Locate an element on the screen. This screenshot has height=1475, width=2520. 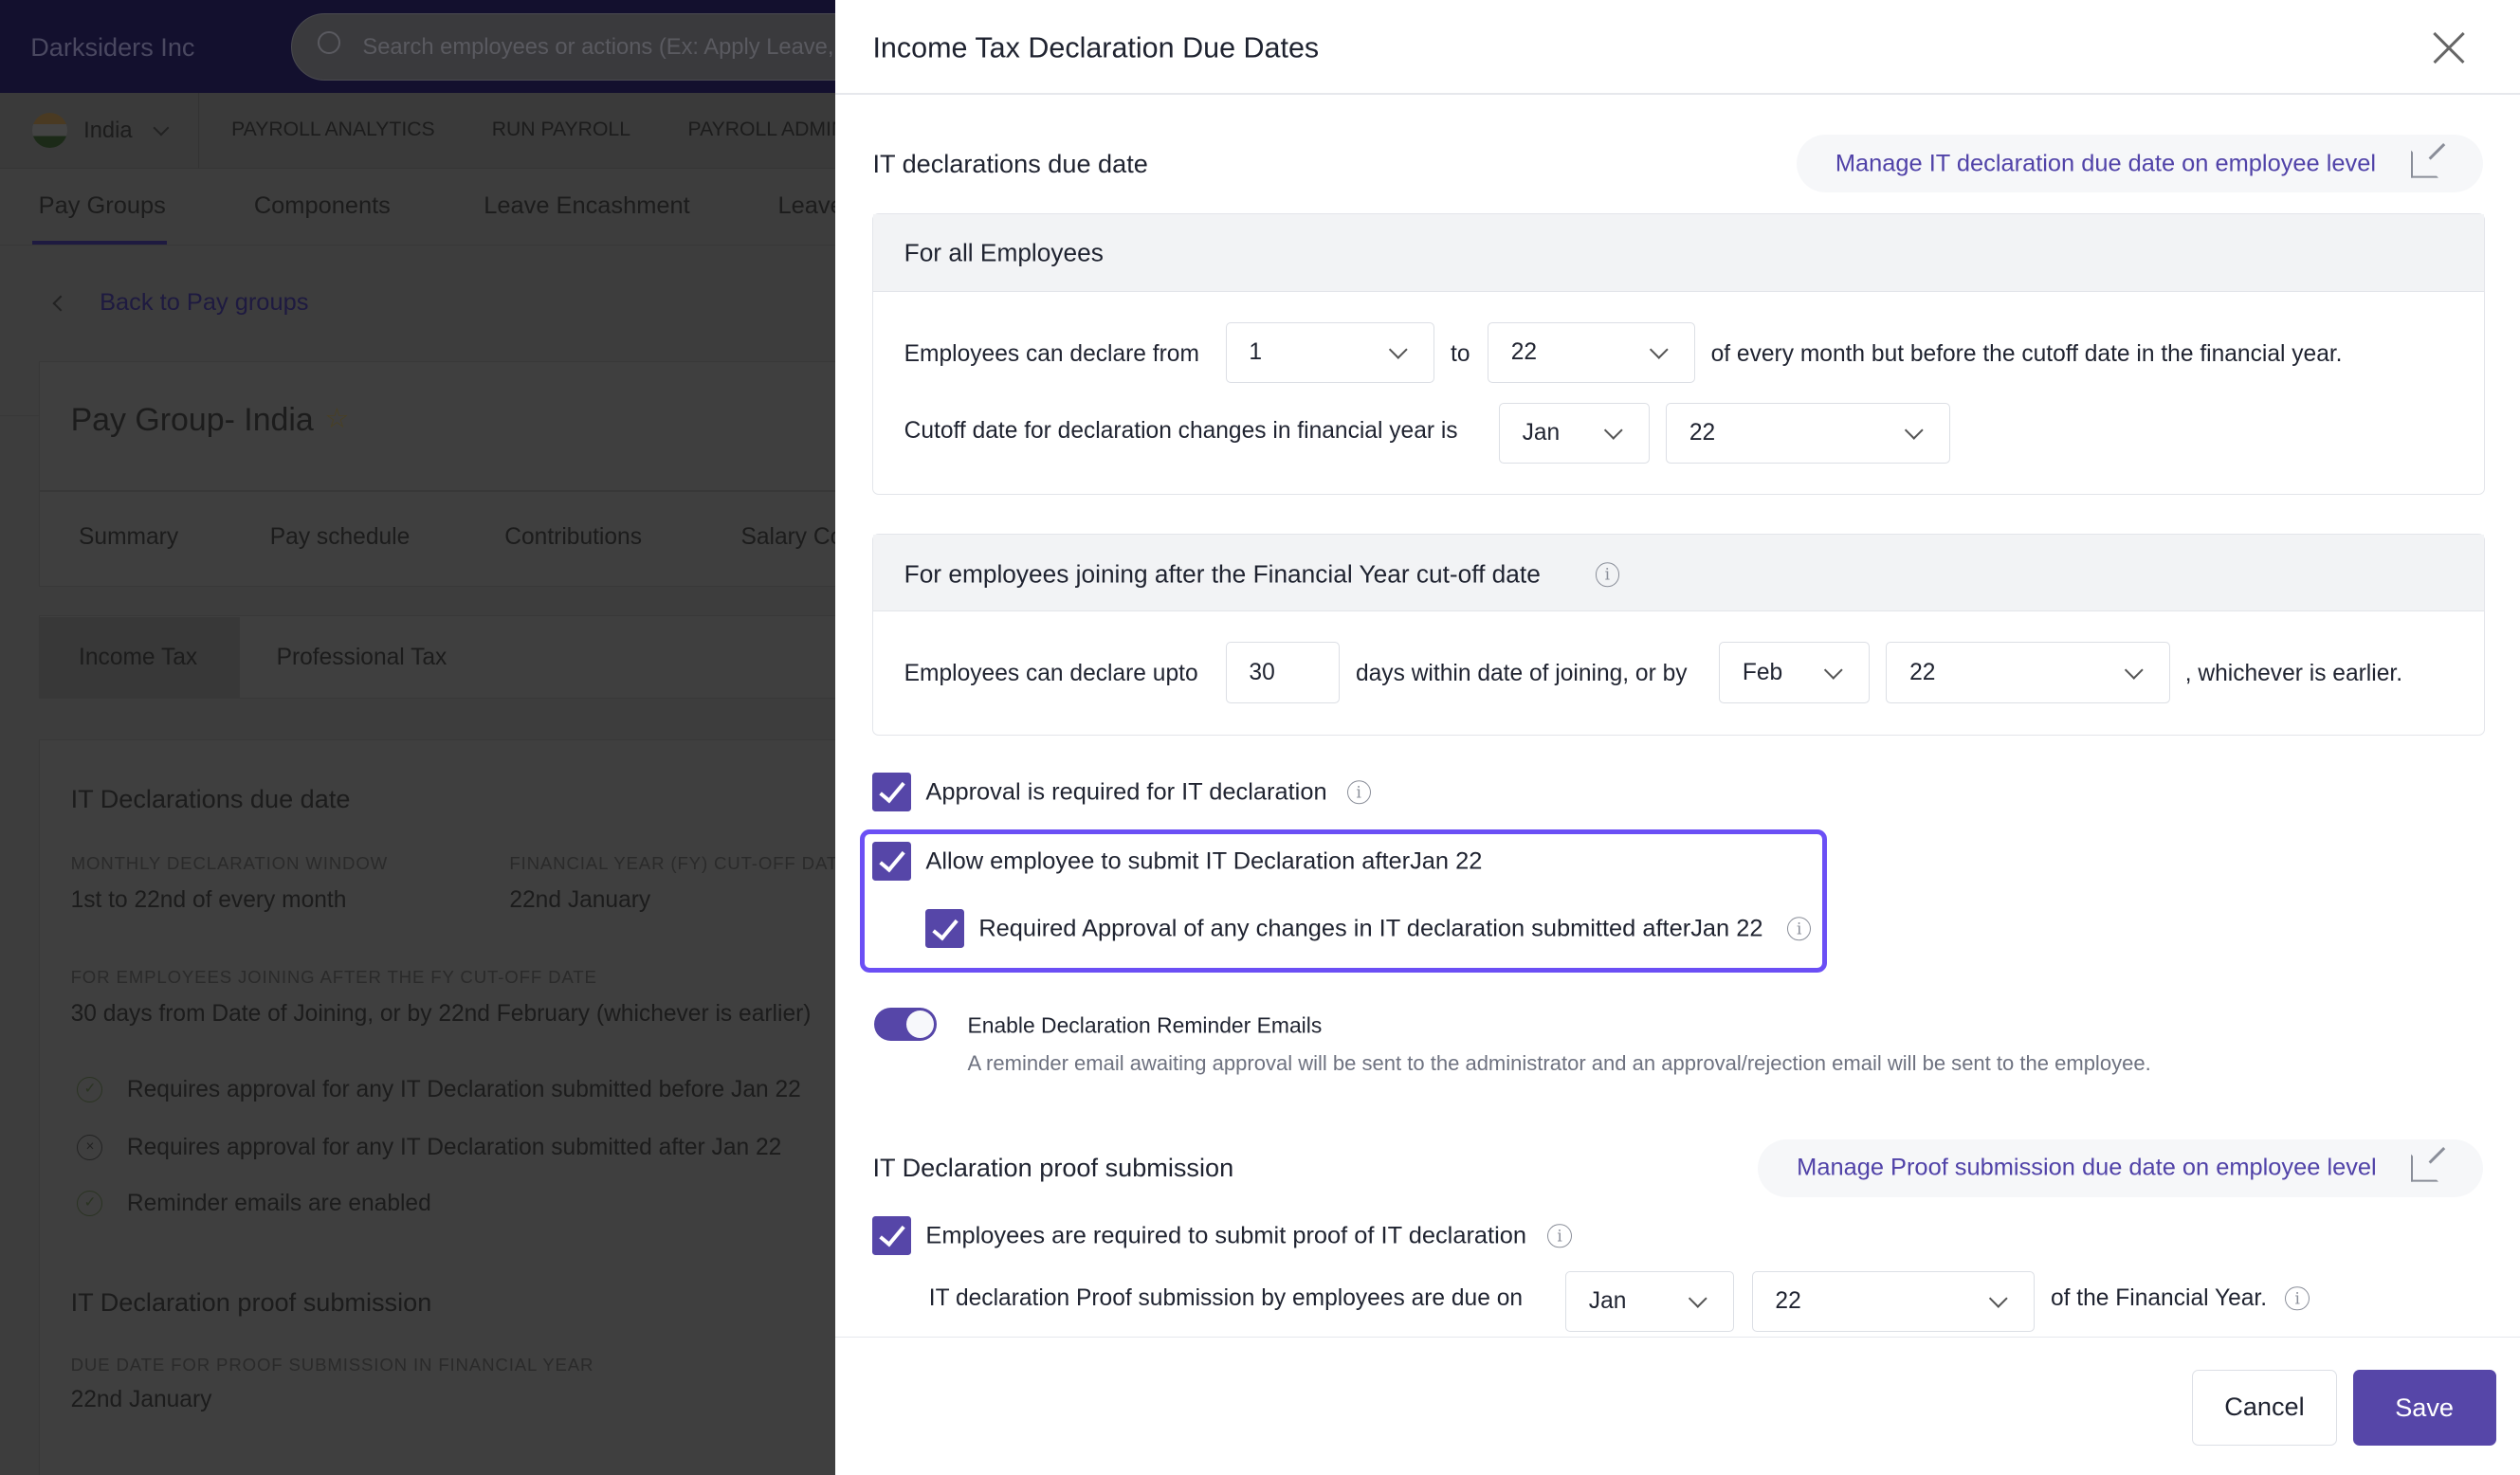
approval-required-checkbox is located at coordinates (892, 792).